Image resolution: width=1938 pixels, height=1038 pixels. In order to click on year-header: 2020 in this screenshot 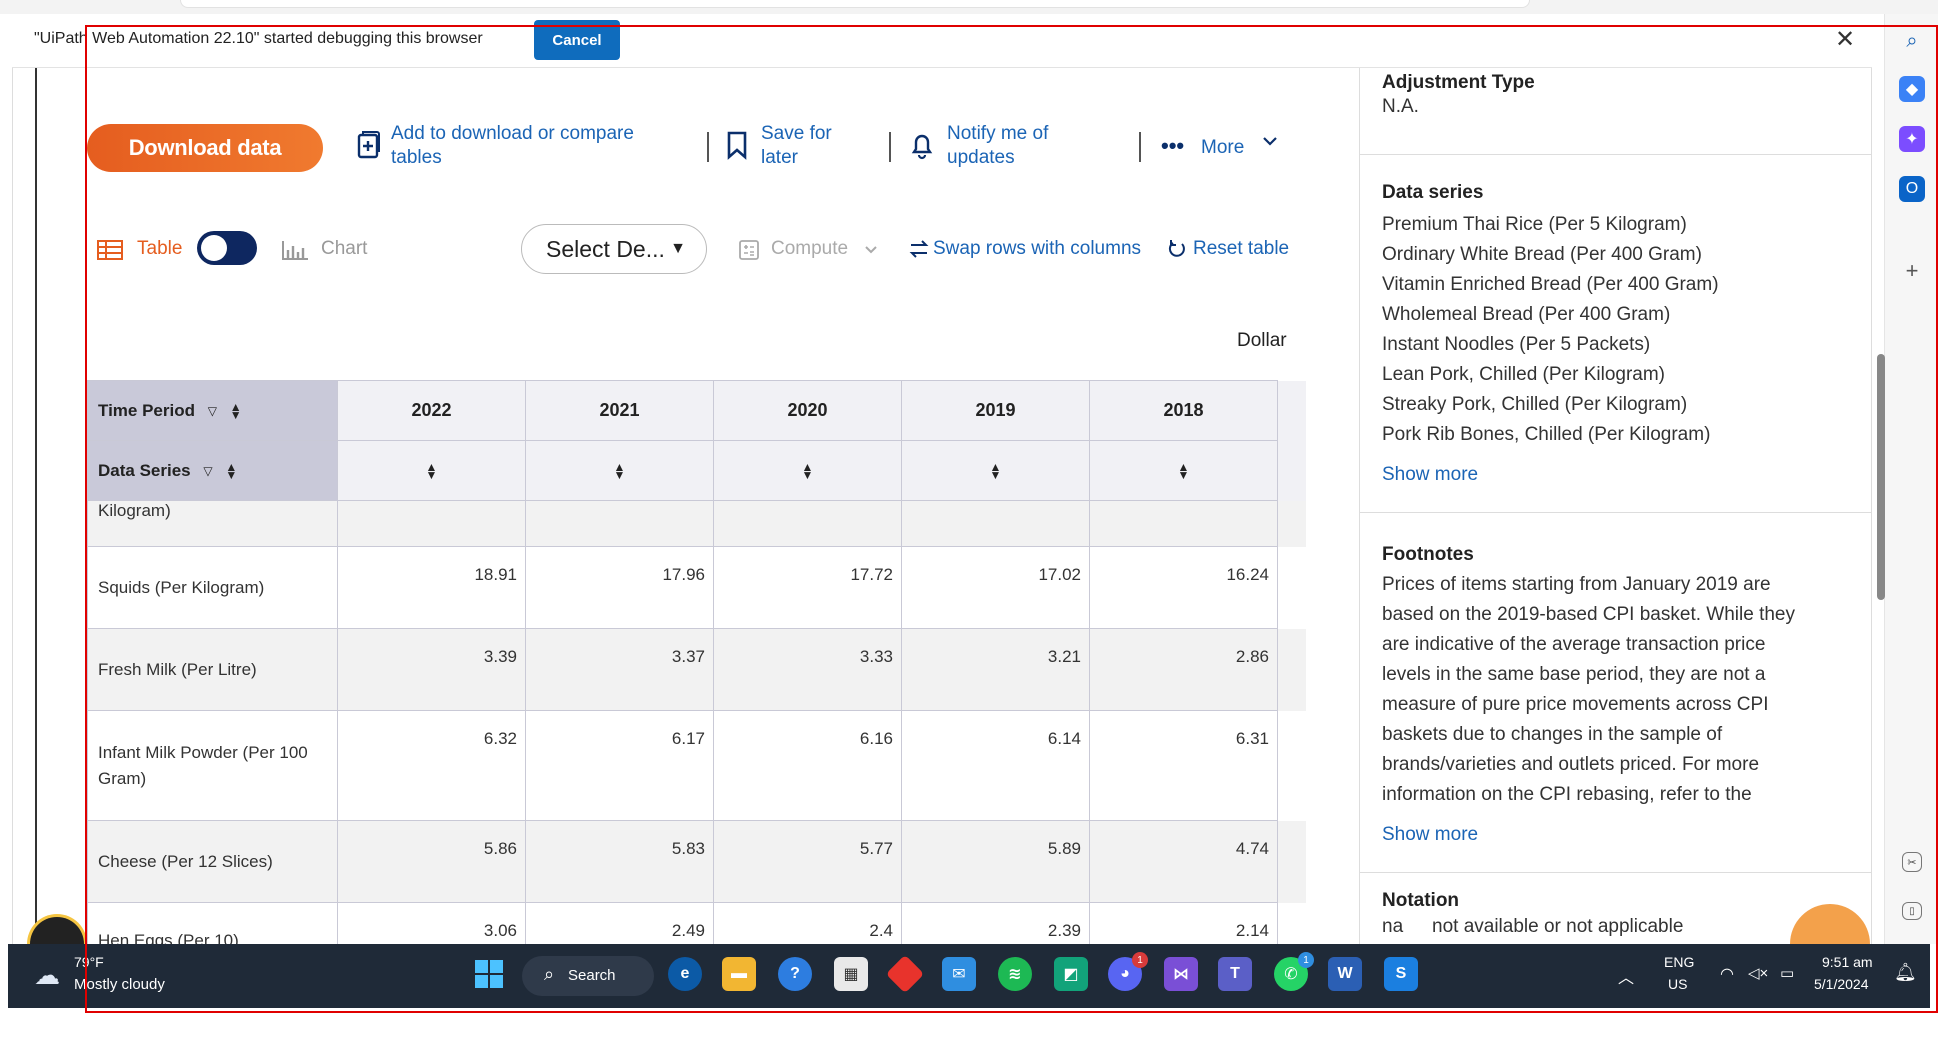, I will do `click(807, 410)`.